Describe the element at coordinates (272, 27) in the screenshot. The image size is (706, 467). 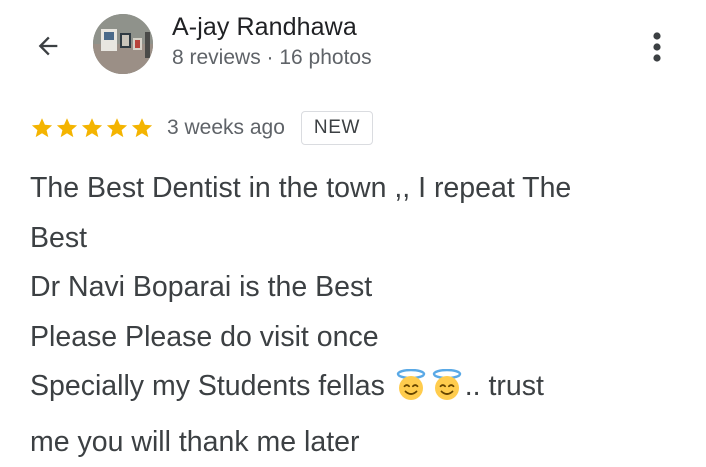
I see `reviewer-name: A-jay Randhawa` at that location.